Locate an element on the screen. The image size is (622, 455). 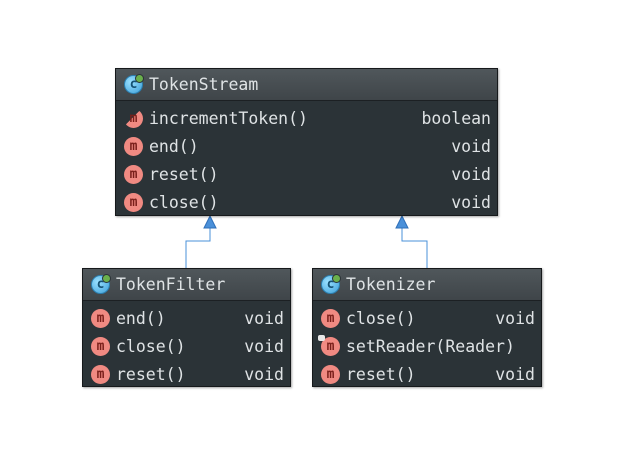
class-header: c TokenStream is located at coordinates (306, 85).